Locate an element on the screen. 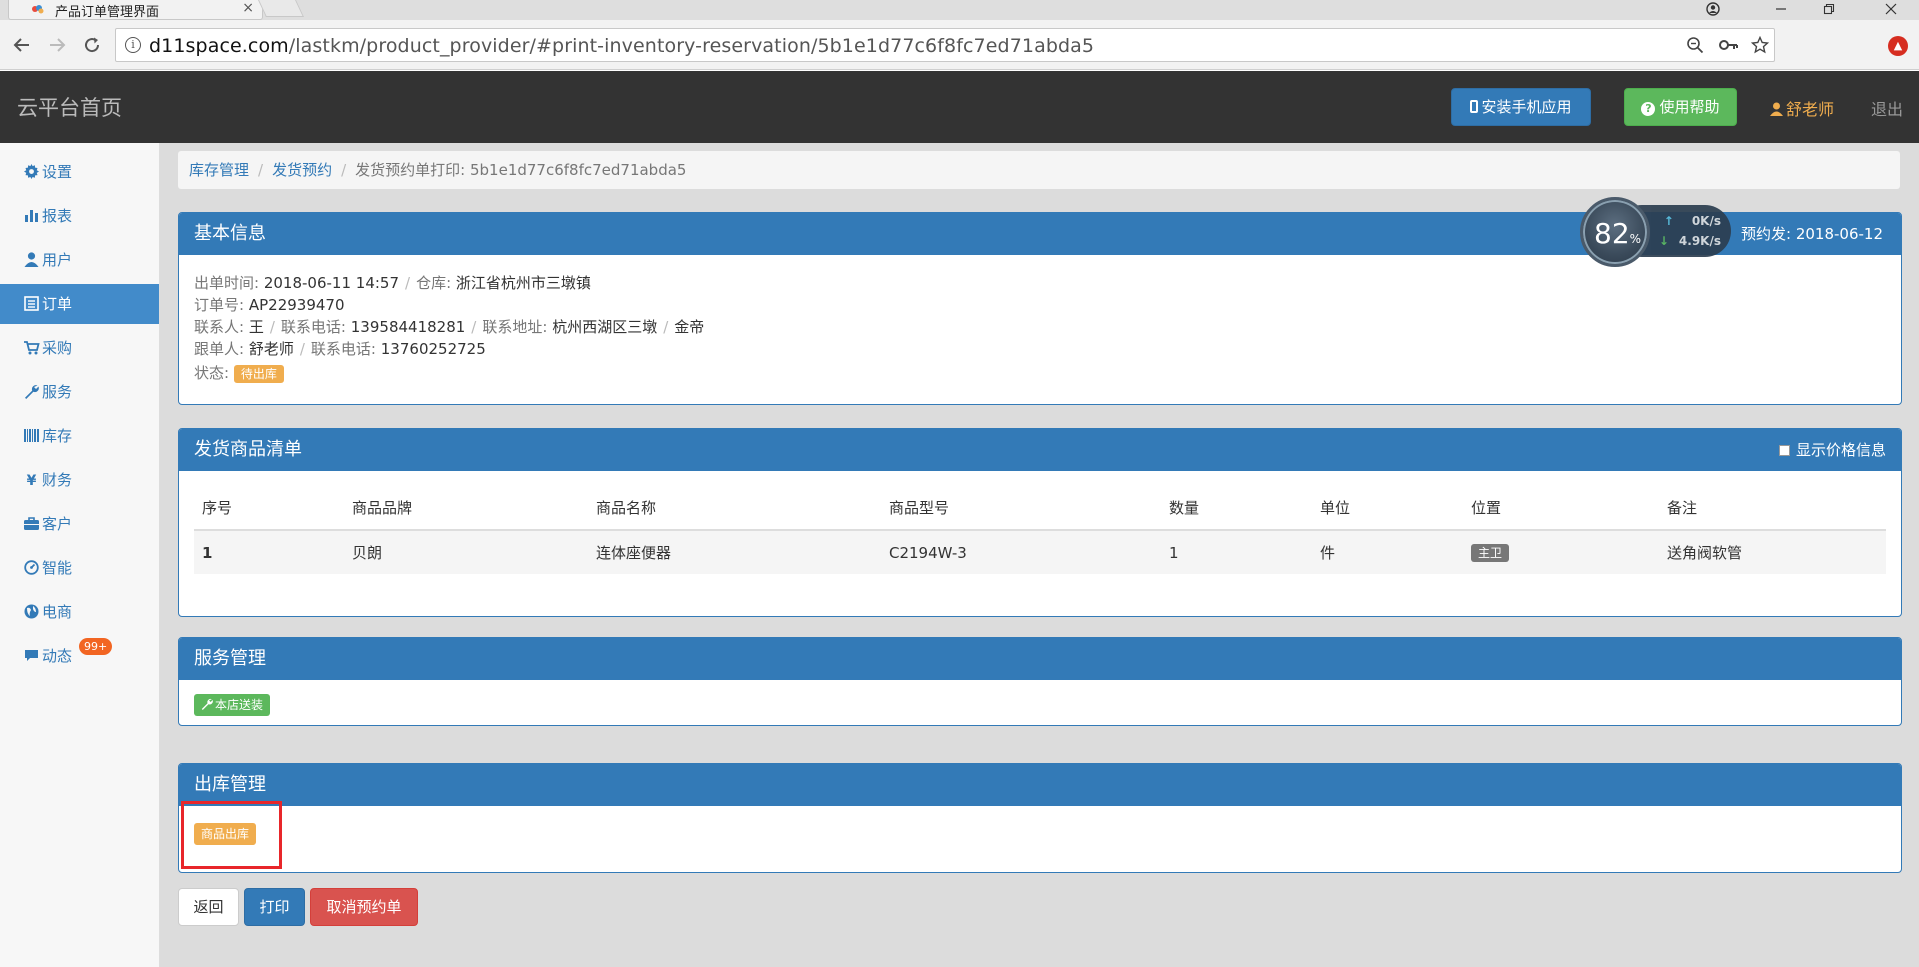 This screenshot has width=1919, height=967. zoom-icon is located at coordinates (1695, 47).